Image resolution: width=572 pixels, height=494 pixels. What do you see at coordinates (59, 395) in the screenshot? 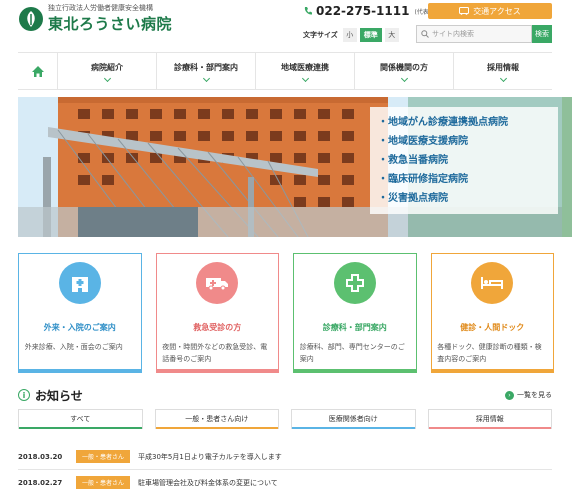
I see `news-title: お知らせ` at bounding box center [59, 395].